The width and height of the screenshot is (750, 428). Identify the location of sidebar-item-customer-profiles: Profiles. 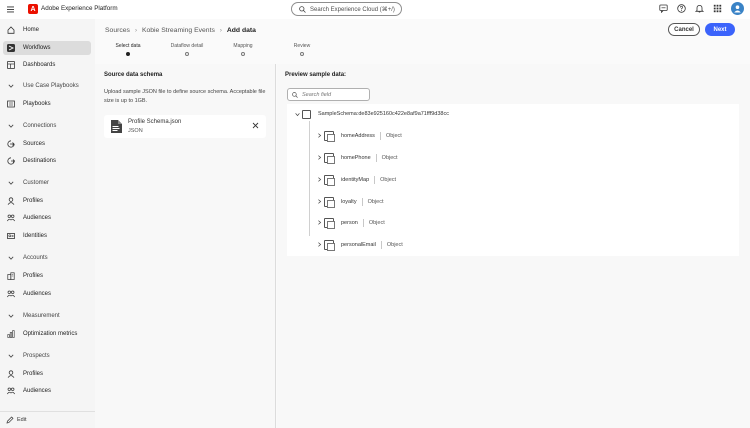
(47, 201).